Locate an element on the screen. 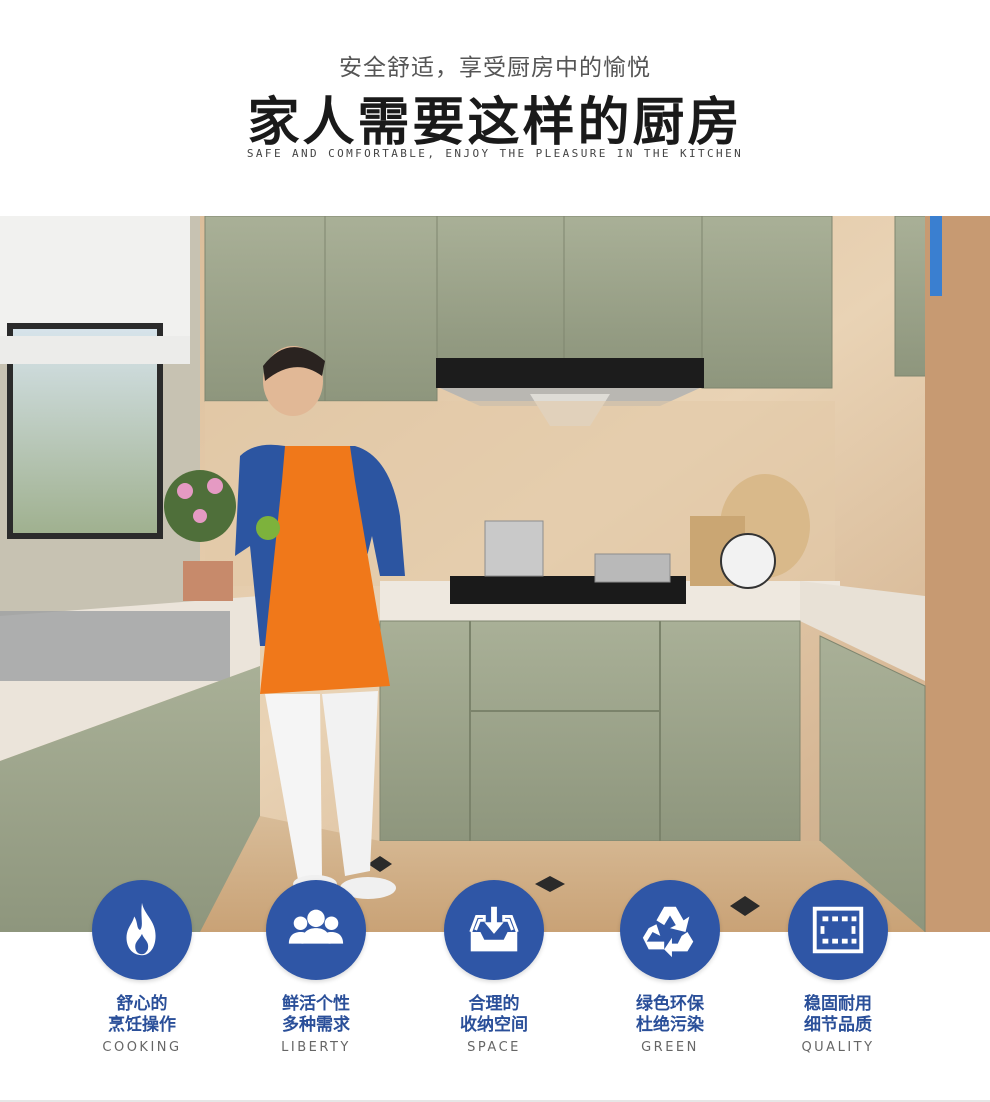  header-title: 家人需要这样的厨房 is located at coordinates (495, 123).